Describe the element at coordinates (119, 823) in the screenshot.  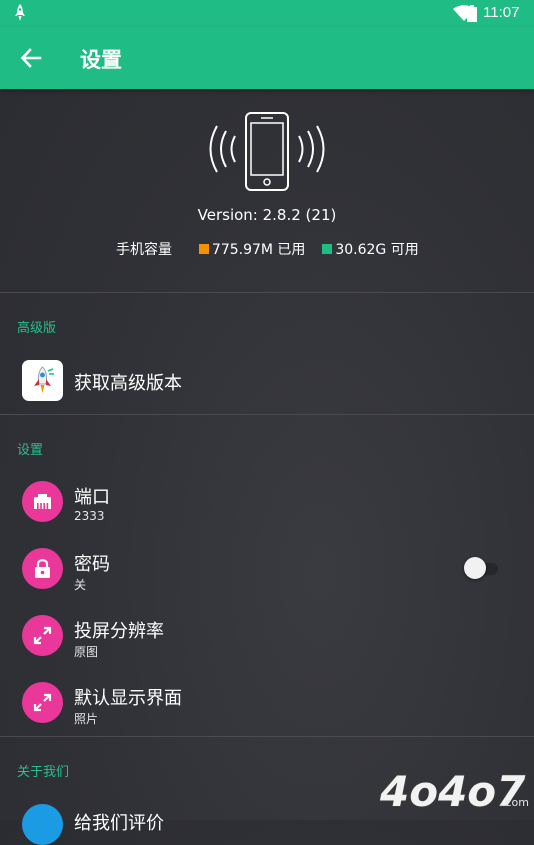
I see `rate-us-label: 给我们评价` at that location.